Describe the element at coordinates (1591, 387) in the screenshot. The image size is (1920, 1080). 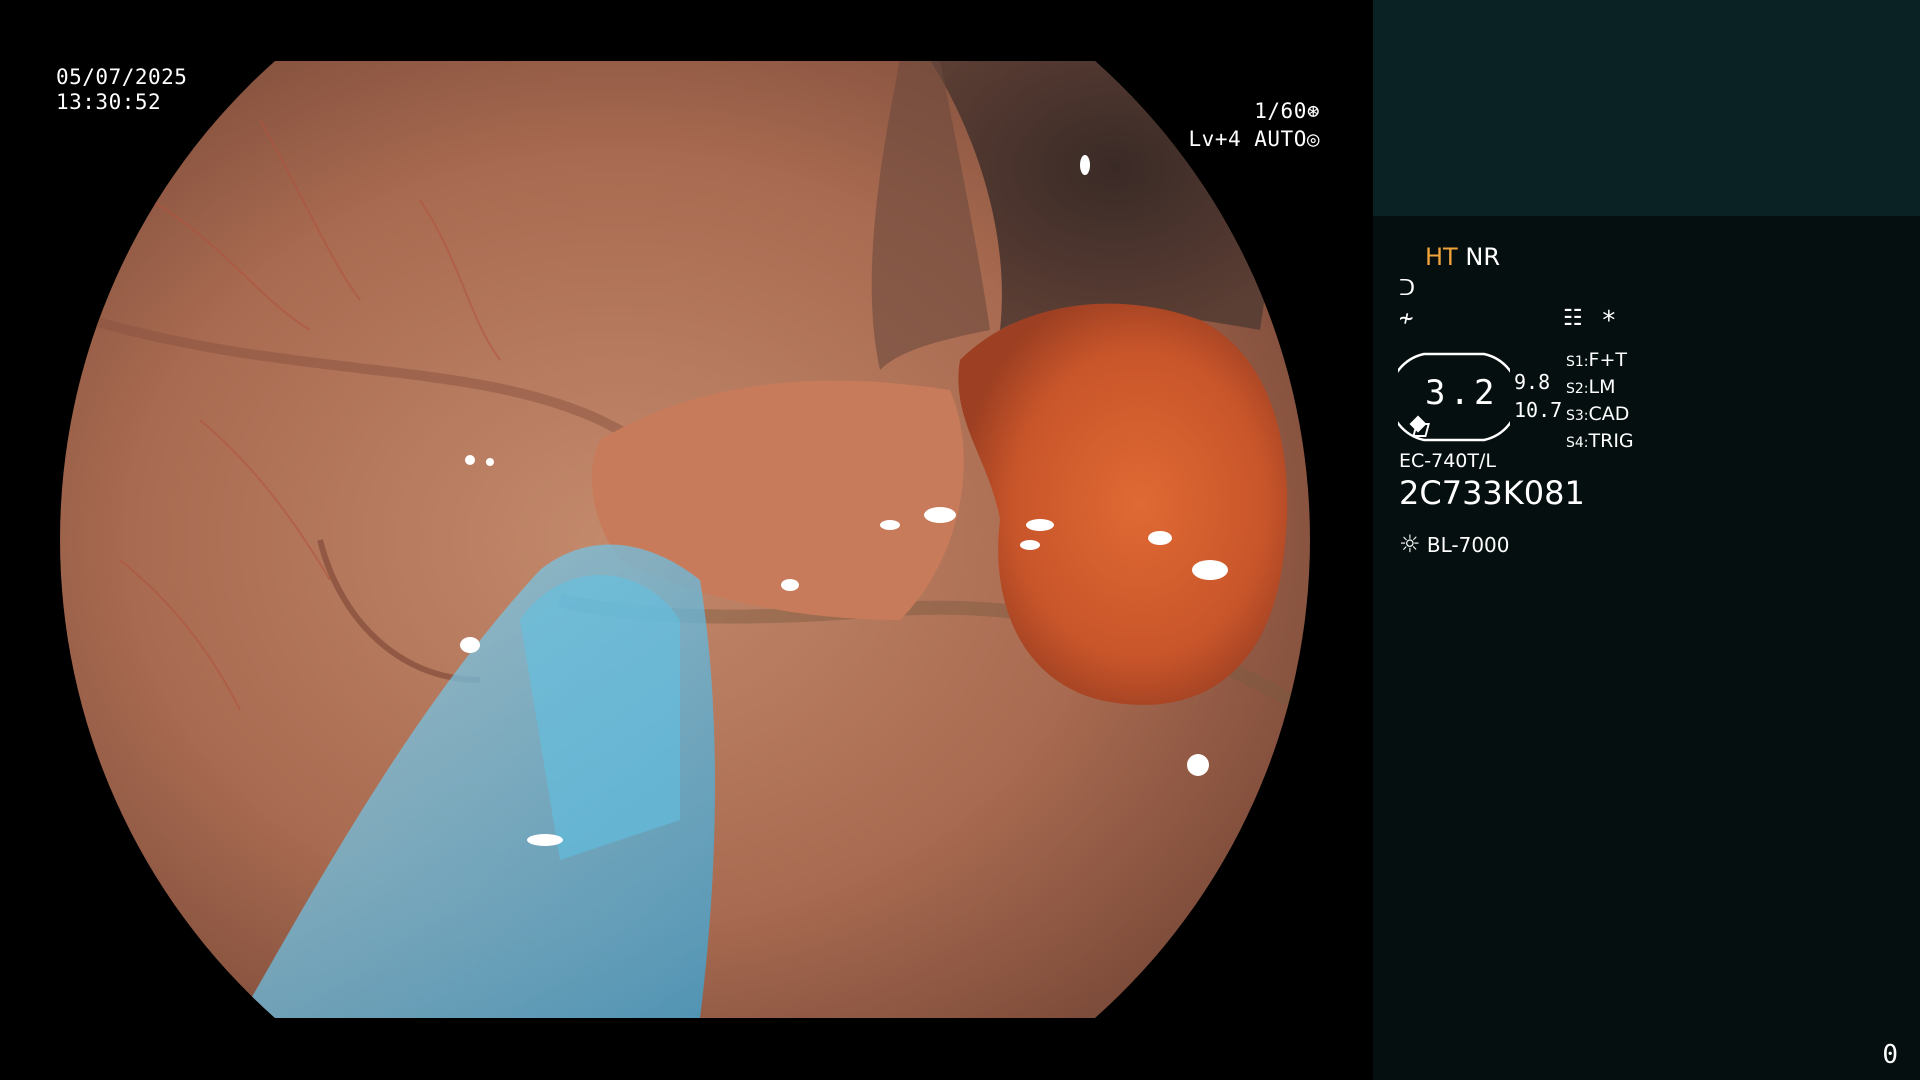
I see `switch-item: S2:LM` at that location.